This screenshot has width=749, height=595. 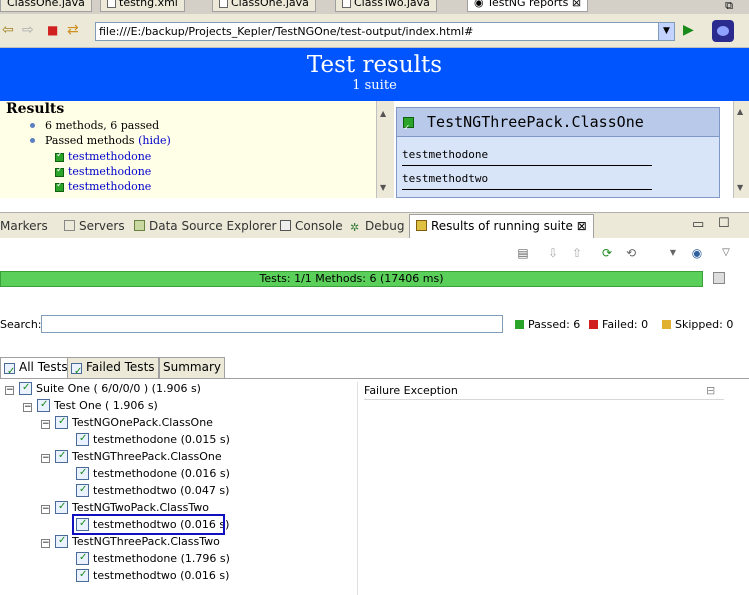 What do you see at coordinates (142, 422) in the screenshot?
I see `tree-node-label: TestNGOnePack.ClassOne` at bounding box center [142, 422].